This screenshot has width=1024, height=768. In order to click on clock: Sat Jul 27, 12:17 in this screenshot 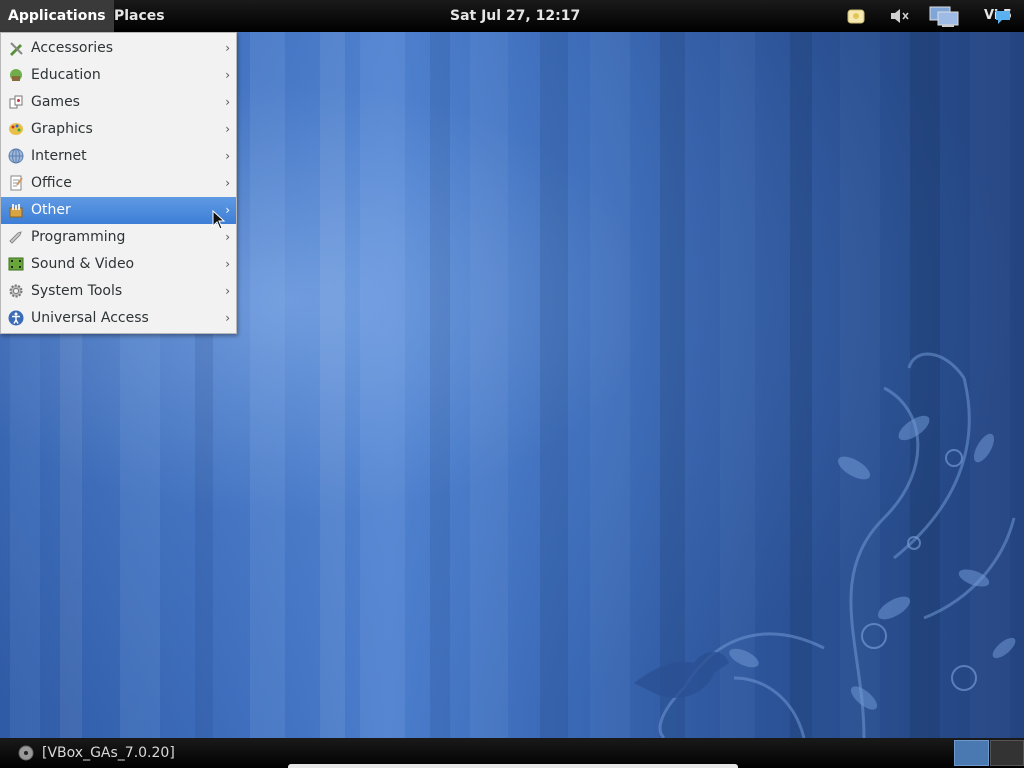, I will do `click(515, 16)`.